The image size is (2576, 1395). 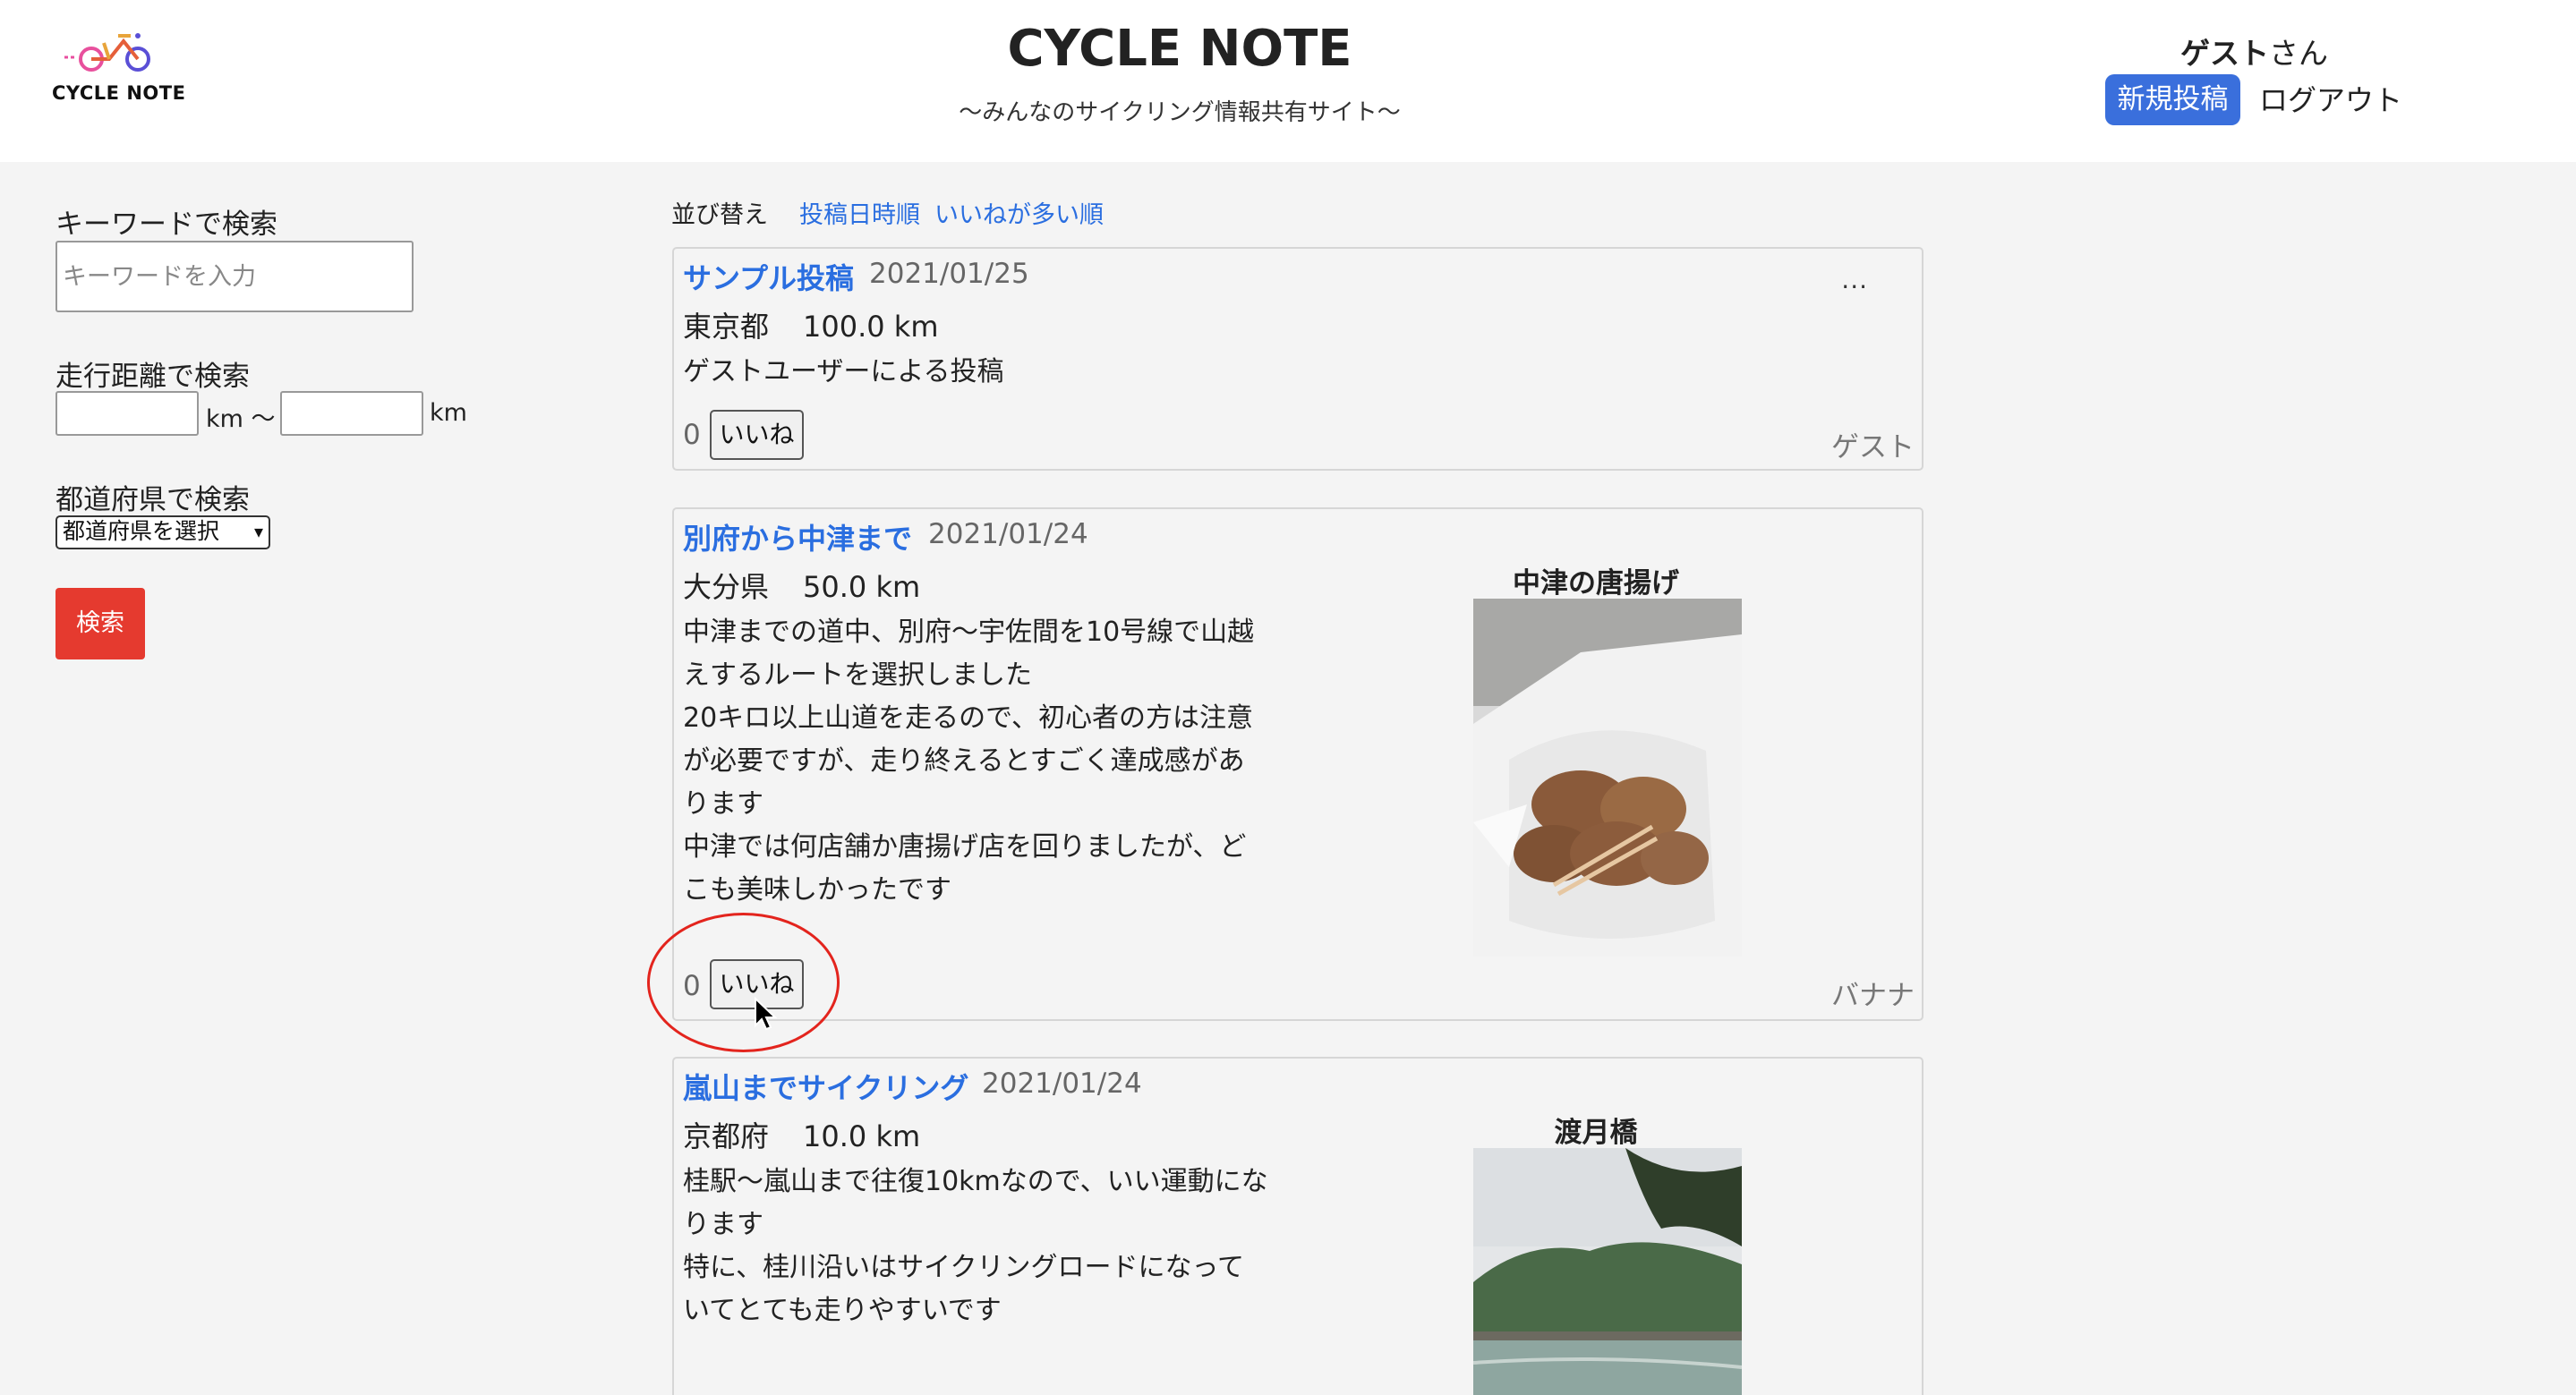 What do you see at coordinates (448, 413) in the screenshot?
I see `km-unit-to: km` at bounding box center [448, 413].